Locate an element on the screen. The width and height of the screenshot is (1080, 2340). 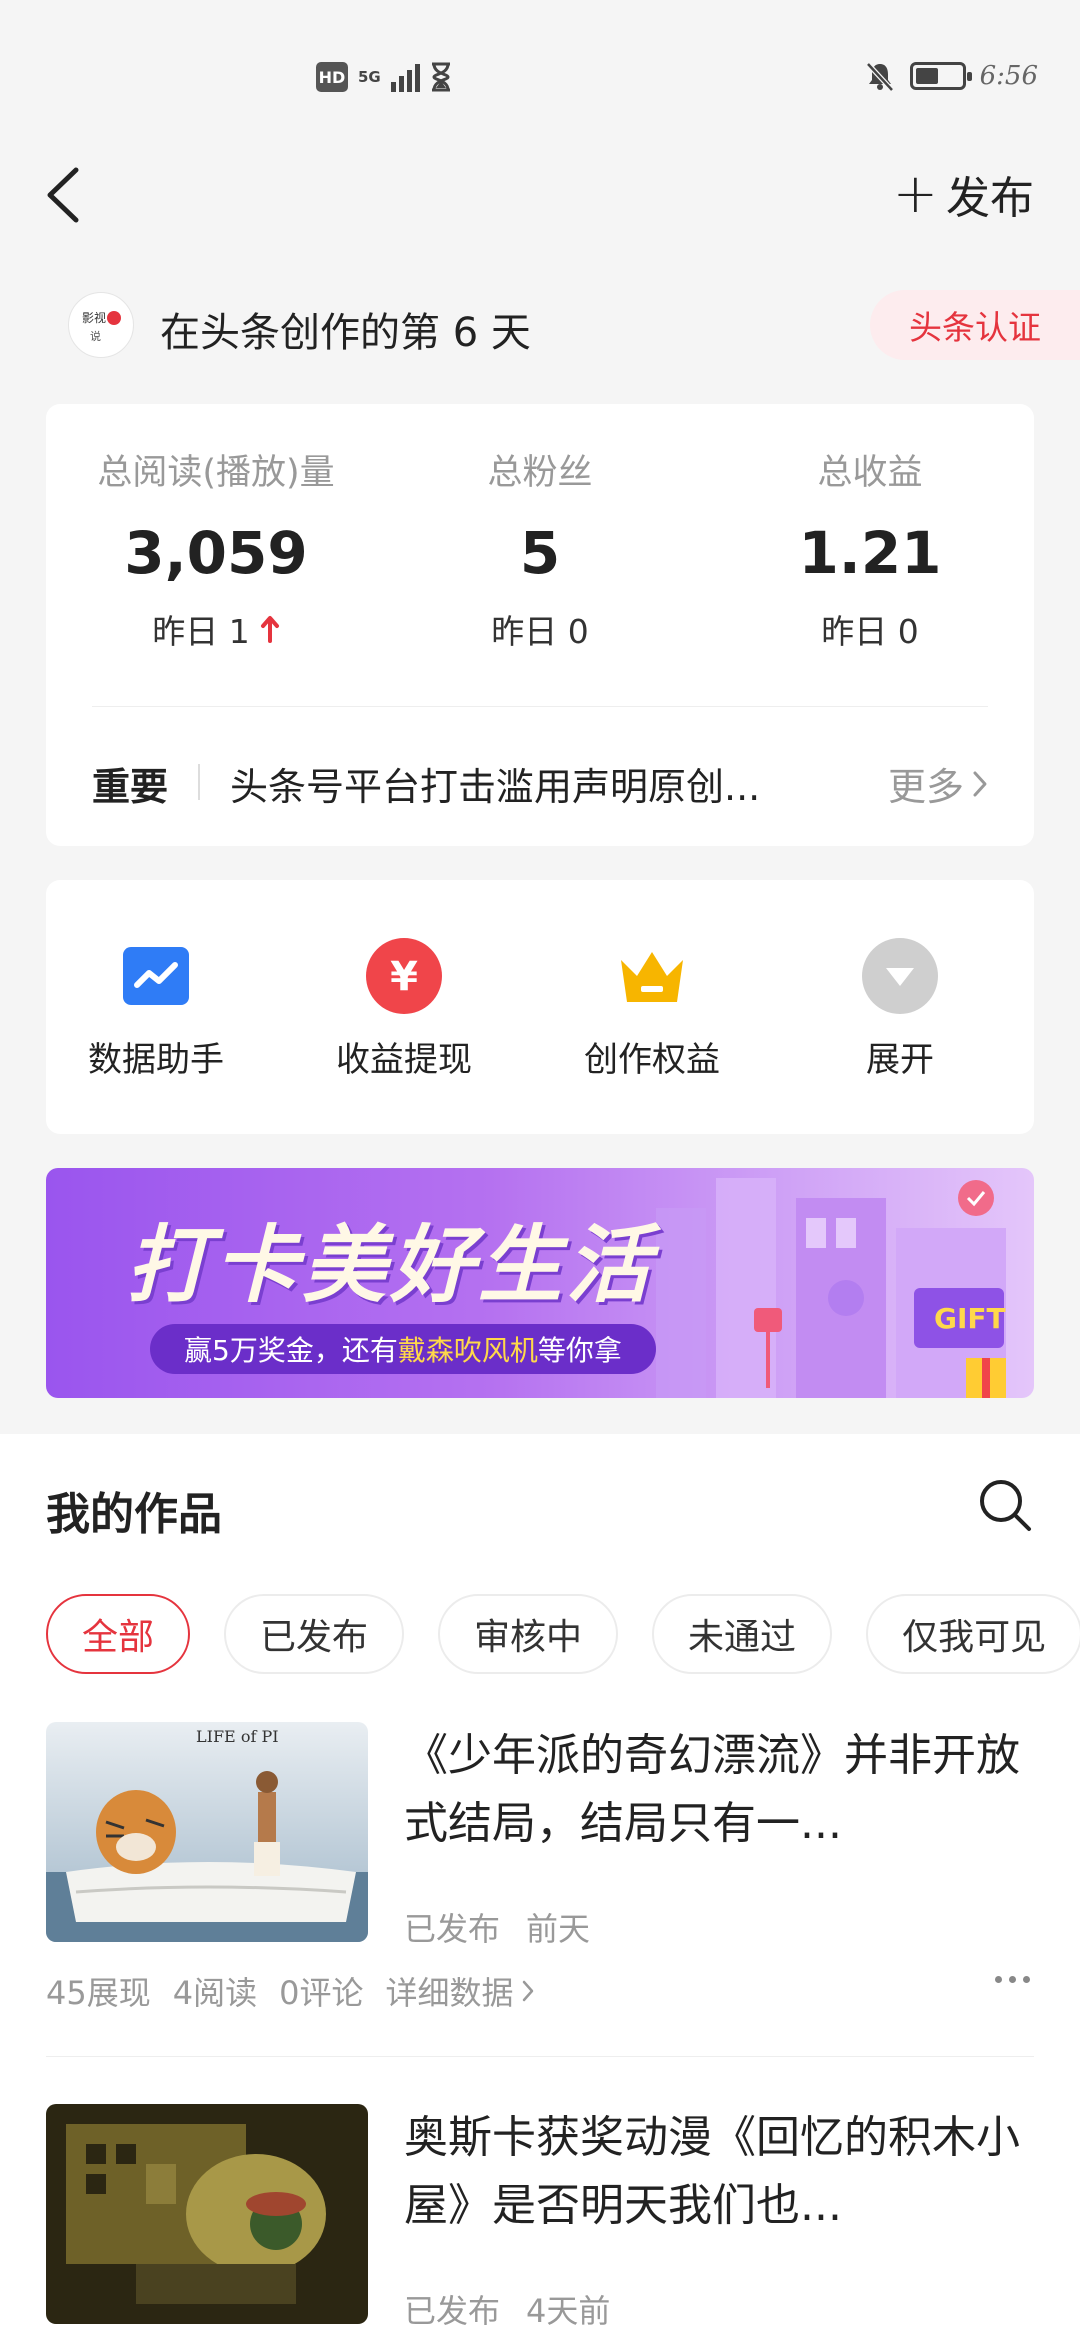
card-divider is located at coordinates (540, 706).